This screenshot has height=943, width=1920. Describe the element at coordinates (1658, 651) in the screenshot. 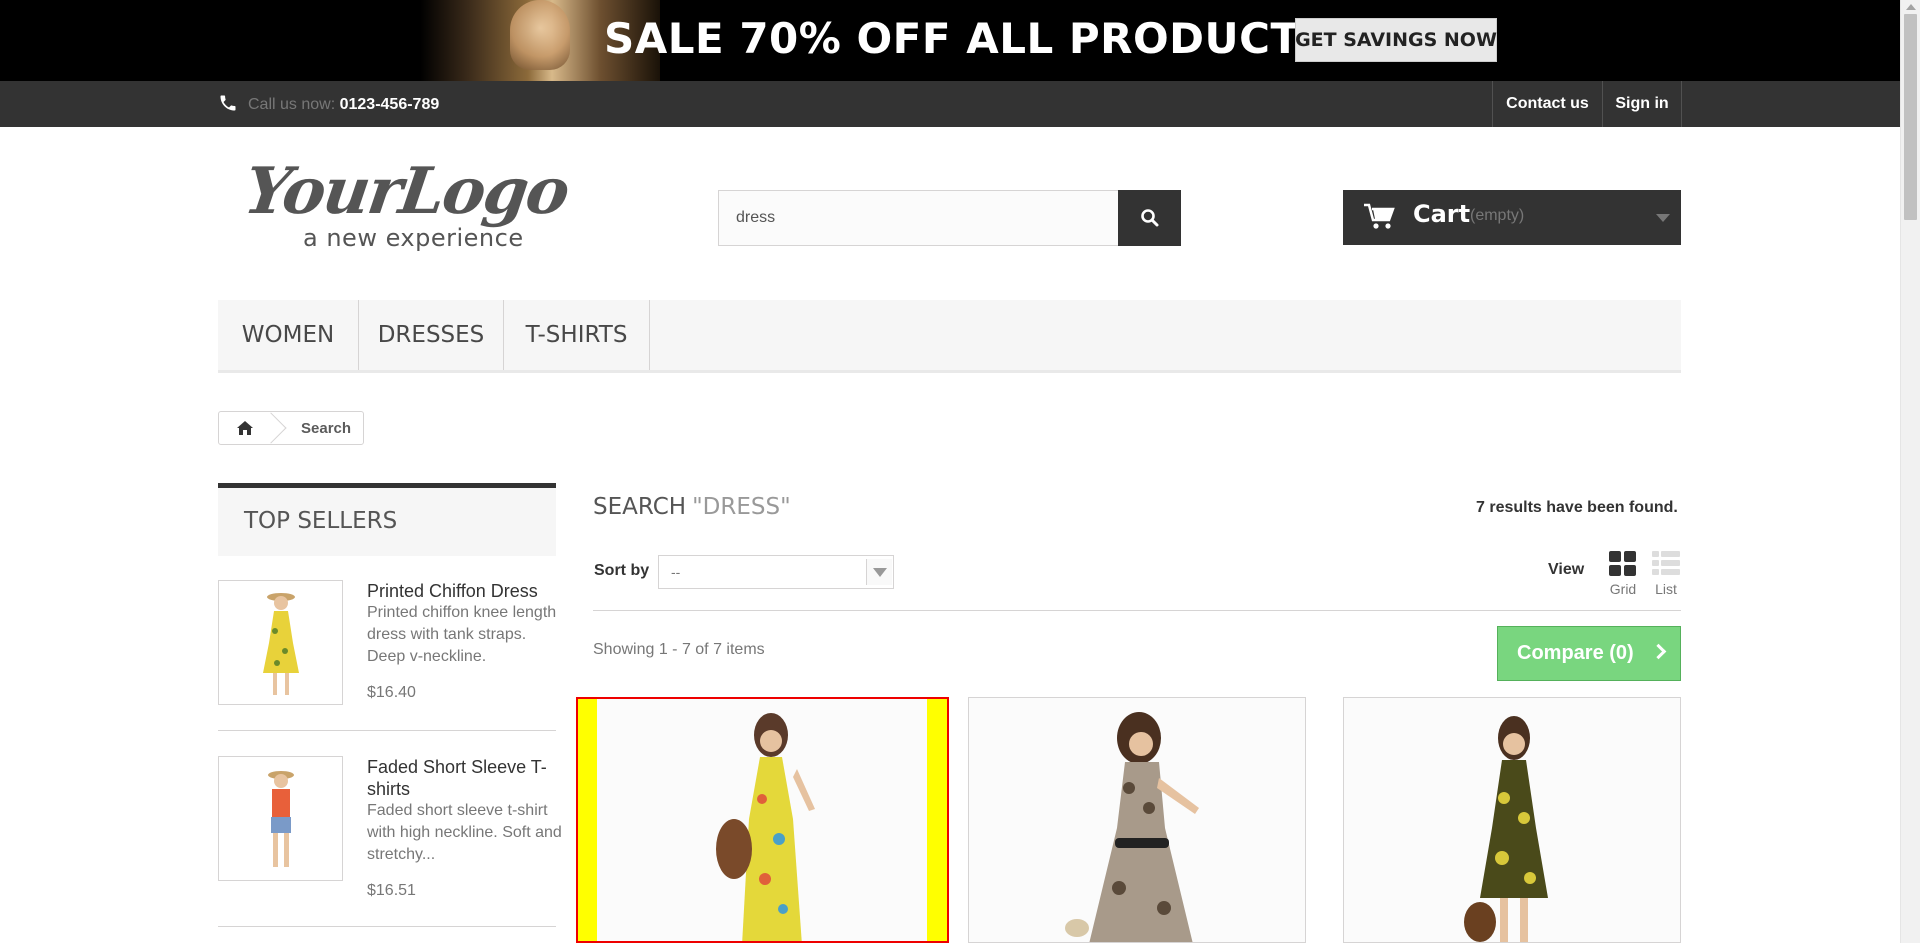

I see `chevron-right-icon` at that location.